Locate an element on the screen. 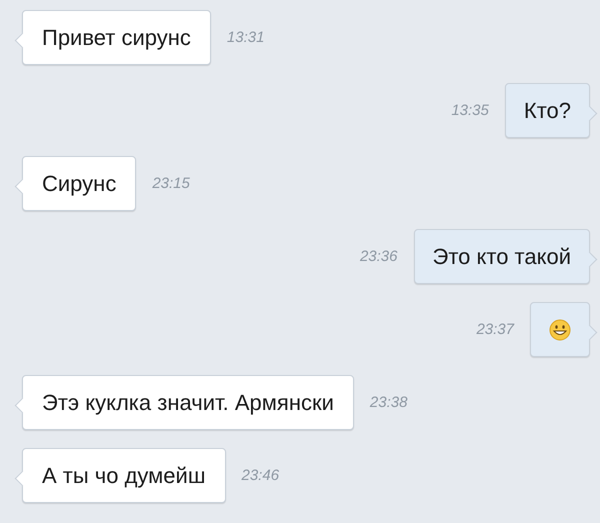 Image resolution: width=600 pixels, height=523 pixels. message-time: 13:31 is located at coordinates (245, 37).